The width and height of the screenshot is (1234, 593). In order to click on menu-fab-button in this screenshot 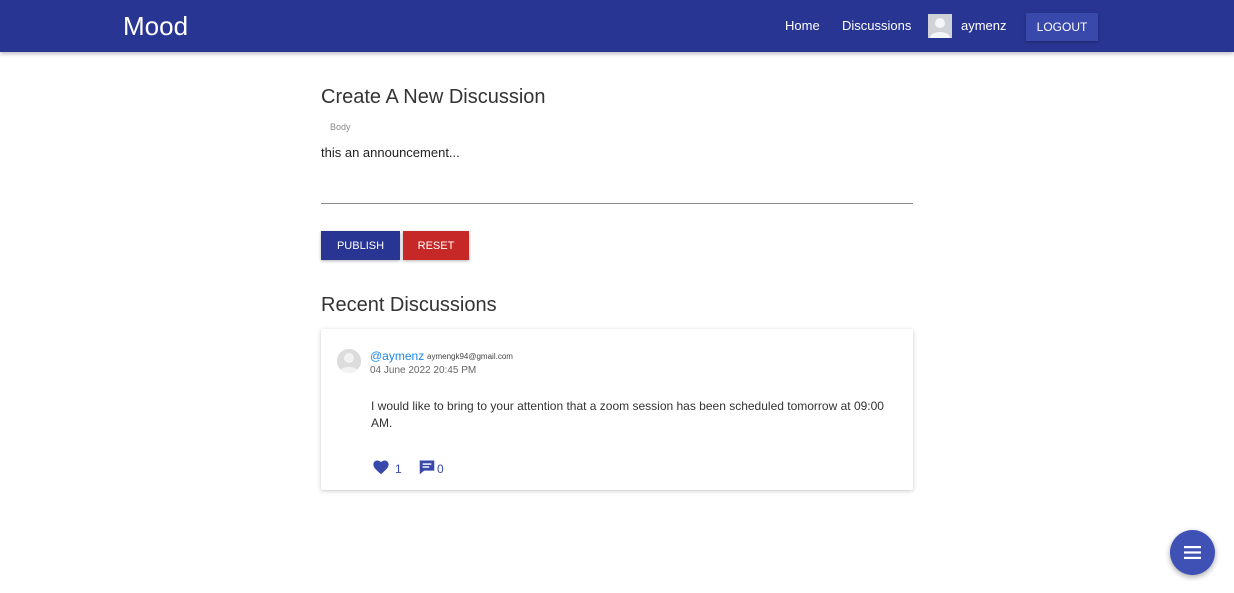, I will do `click(1192, 552)`.